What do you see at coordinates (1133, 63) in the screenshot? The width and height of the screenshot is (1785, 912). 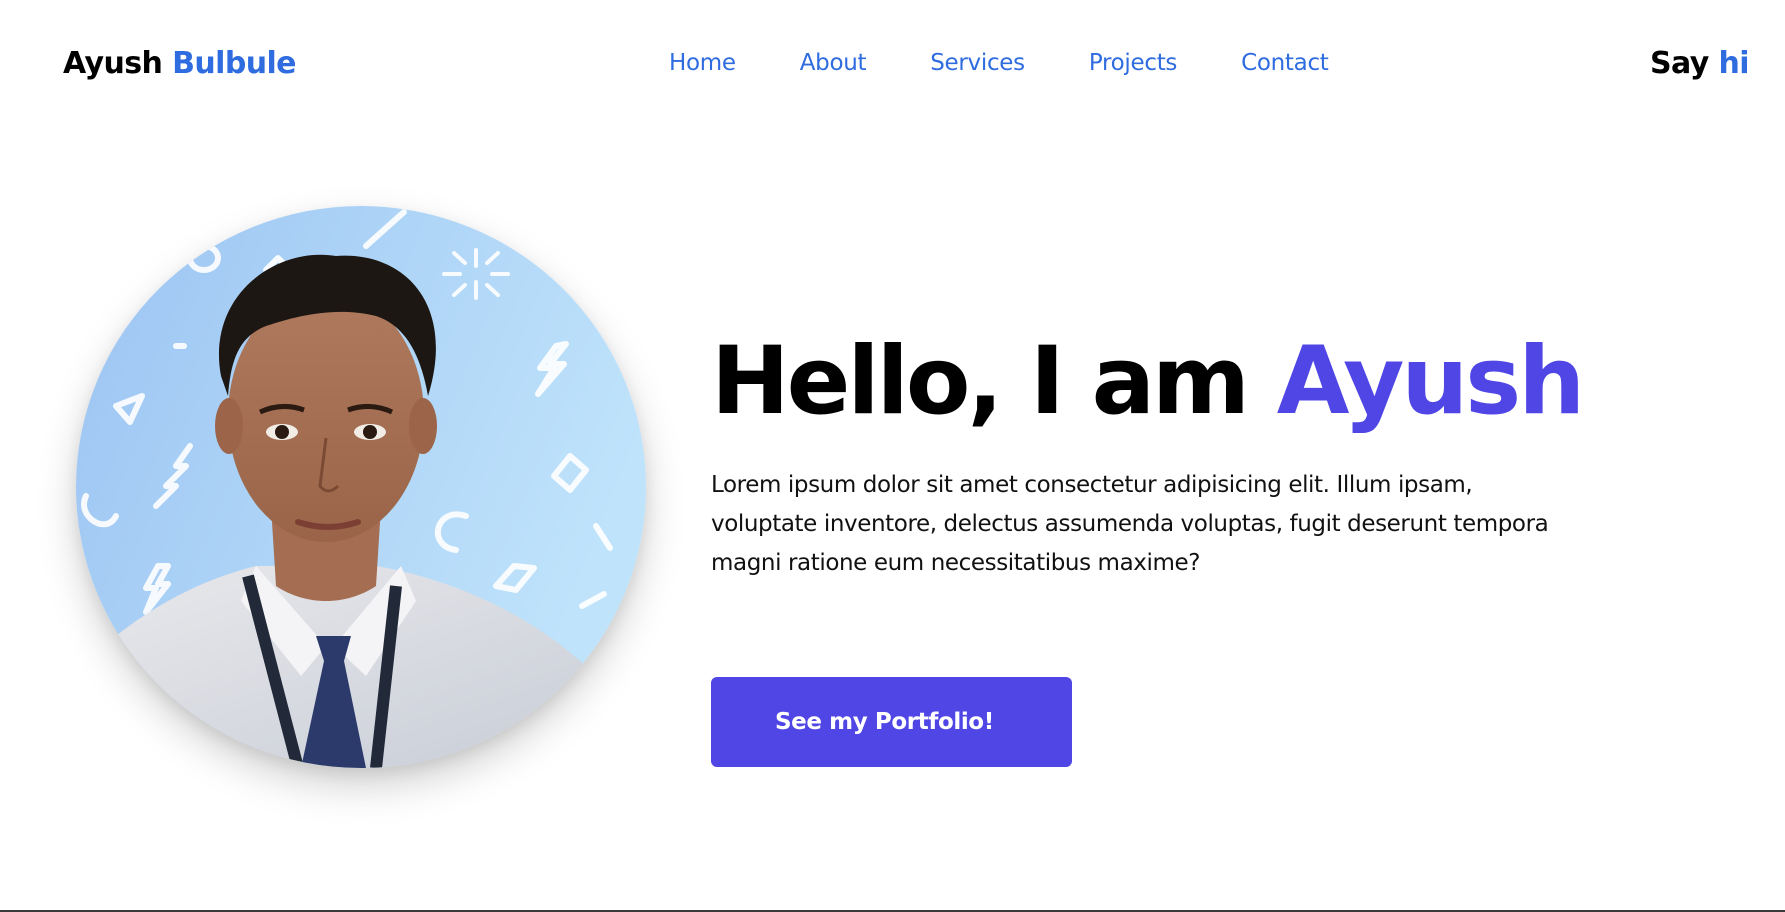 I see `nav-link-projects: Projects` at bounding box center [1133, 63].